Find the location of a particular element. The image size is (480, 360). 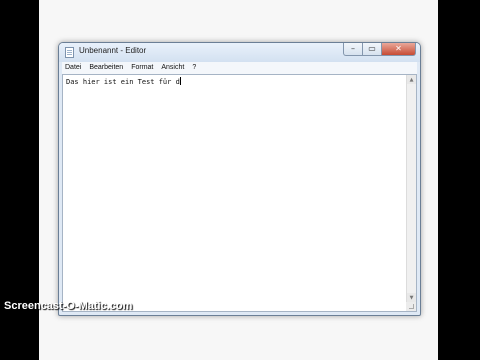

maximize-icon: ▭ is located at coordinates (372, 48).